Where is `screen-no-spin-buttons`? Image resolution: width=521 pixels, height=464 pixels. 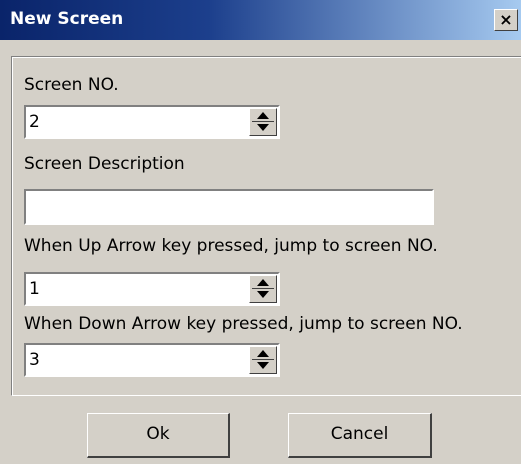 screen-no-spin-buttons is located at coordinates (263, 122).